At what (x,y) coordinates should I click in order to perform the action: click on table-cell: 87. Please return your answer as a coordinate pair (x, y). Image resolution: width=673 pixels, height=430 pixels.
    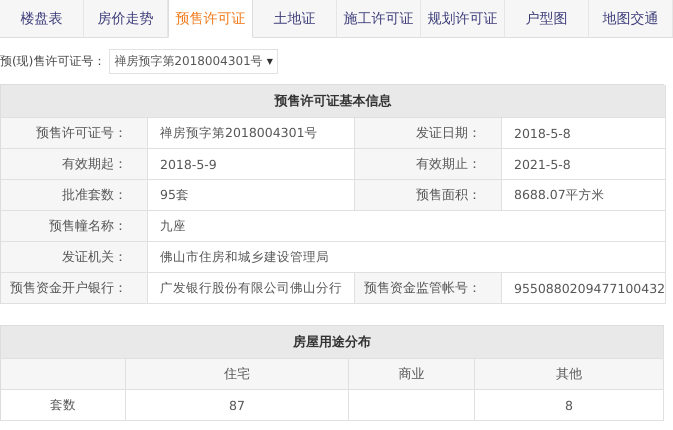
    Looking at the image, I should click on (237, 405).